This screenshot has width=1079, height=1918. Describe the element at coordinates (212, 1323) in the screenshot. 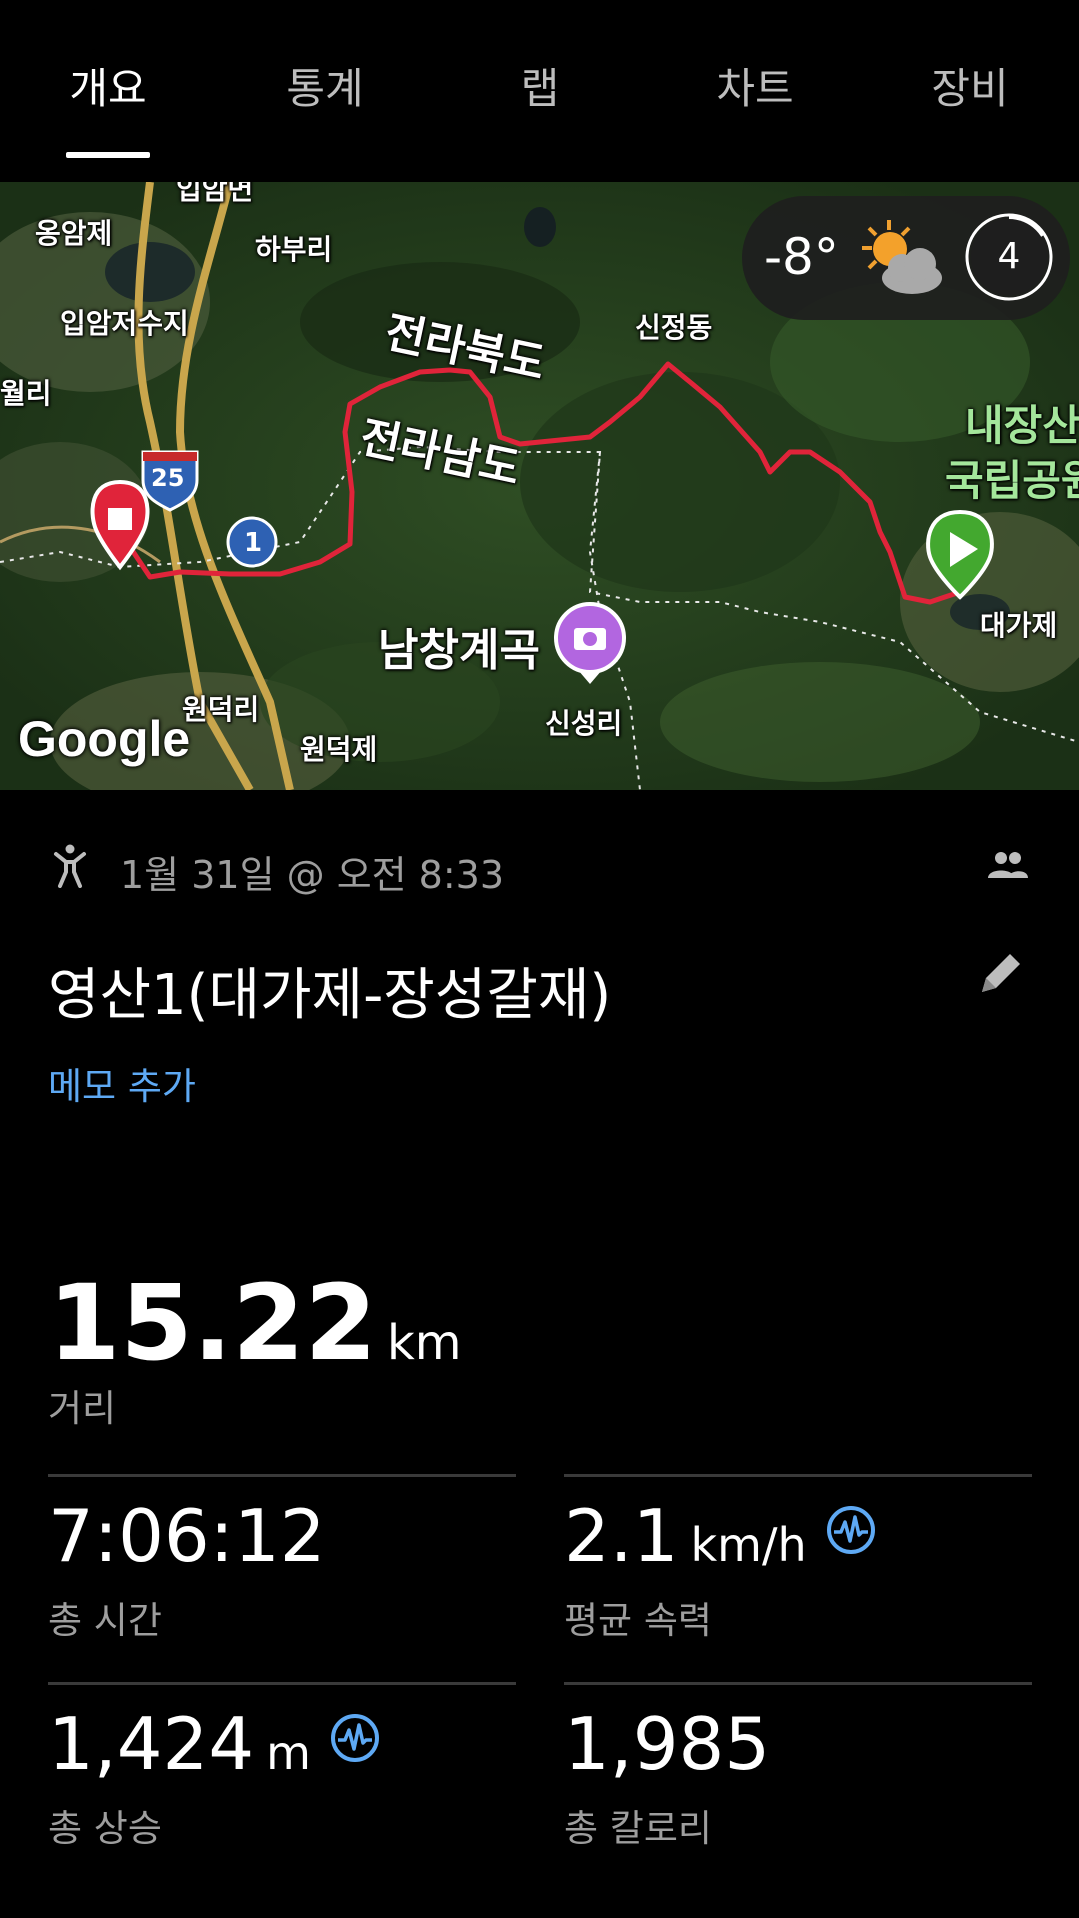

I see `distance-value: 15.22` at that location.